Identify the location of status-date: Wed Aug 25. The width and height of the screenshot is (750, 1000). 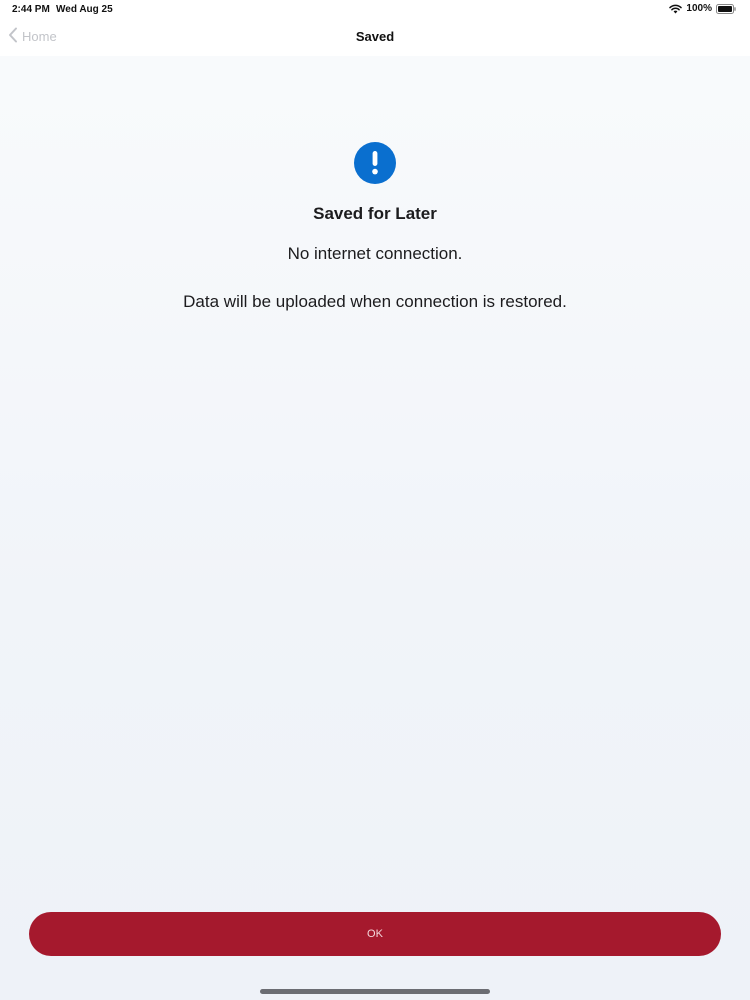
(84, 9).